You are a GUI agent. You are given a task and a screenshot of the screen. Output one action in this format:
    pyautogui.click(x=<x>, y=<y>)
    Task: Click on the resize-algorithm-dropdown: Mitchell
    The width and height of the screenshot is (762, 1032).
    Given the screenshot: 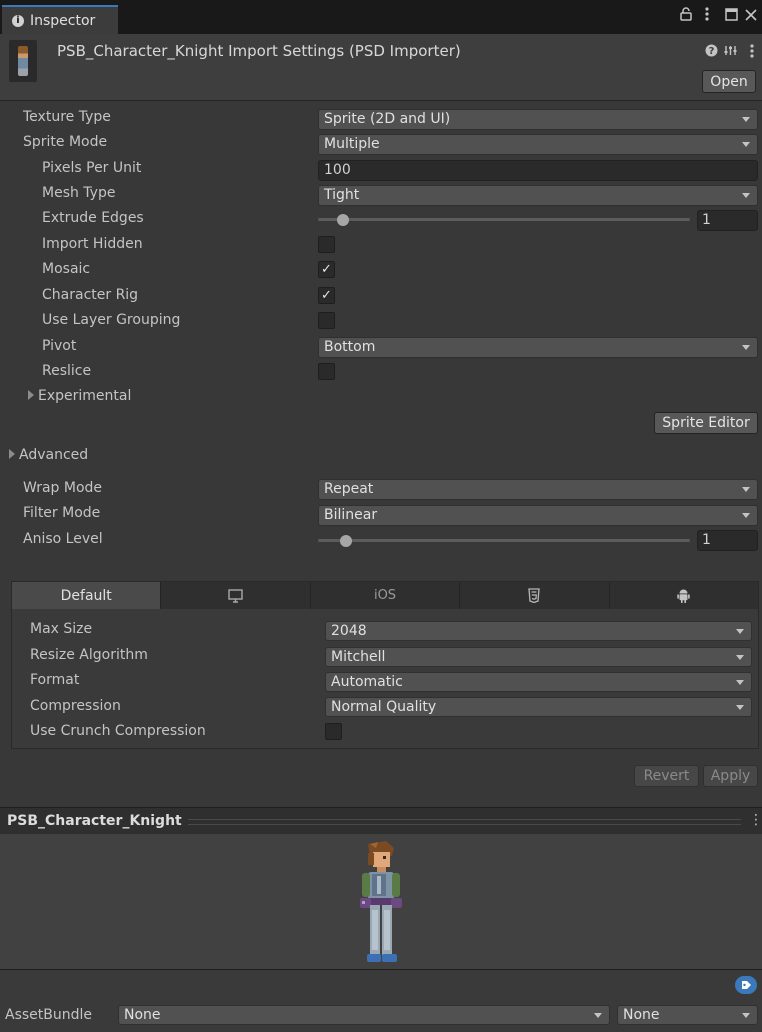 What is the action you would take?
    pyautogui.click(x=538, y=657)
    